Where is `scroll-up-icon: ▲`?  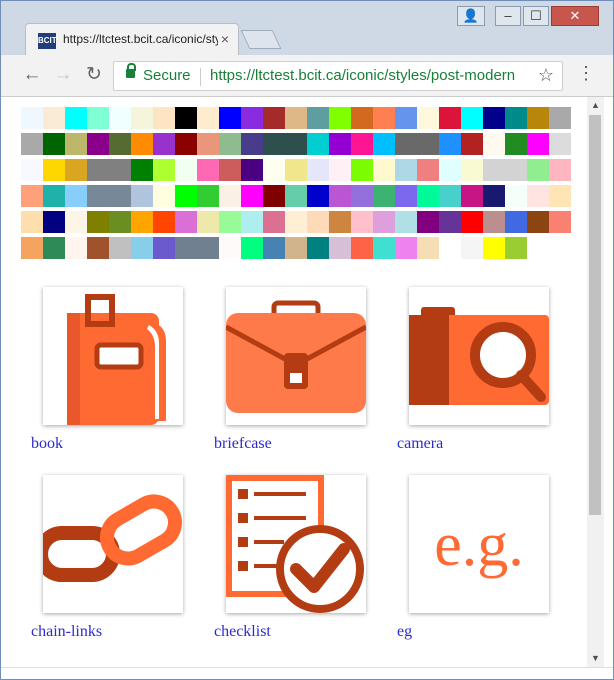
scroll-up-icon: ▲ is located at coordinates (595, 105).